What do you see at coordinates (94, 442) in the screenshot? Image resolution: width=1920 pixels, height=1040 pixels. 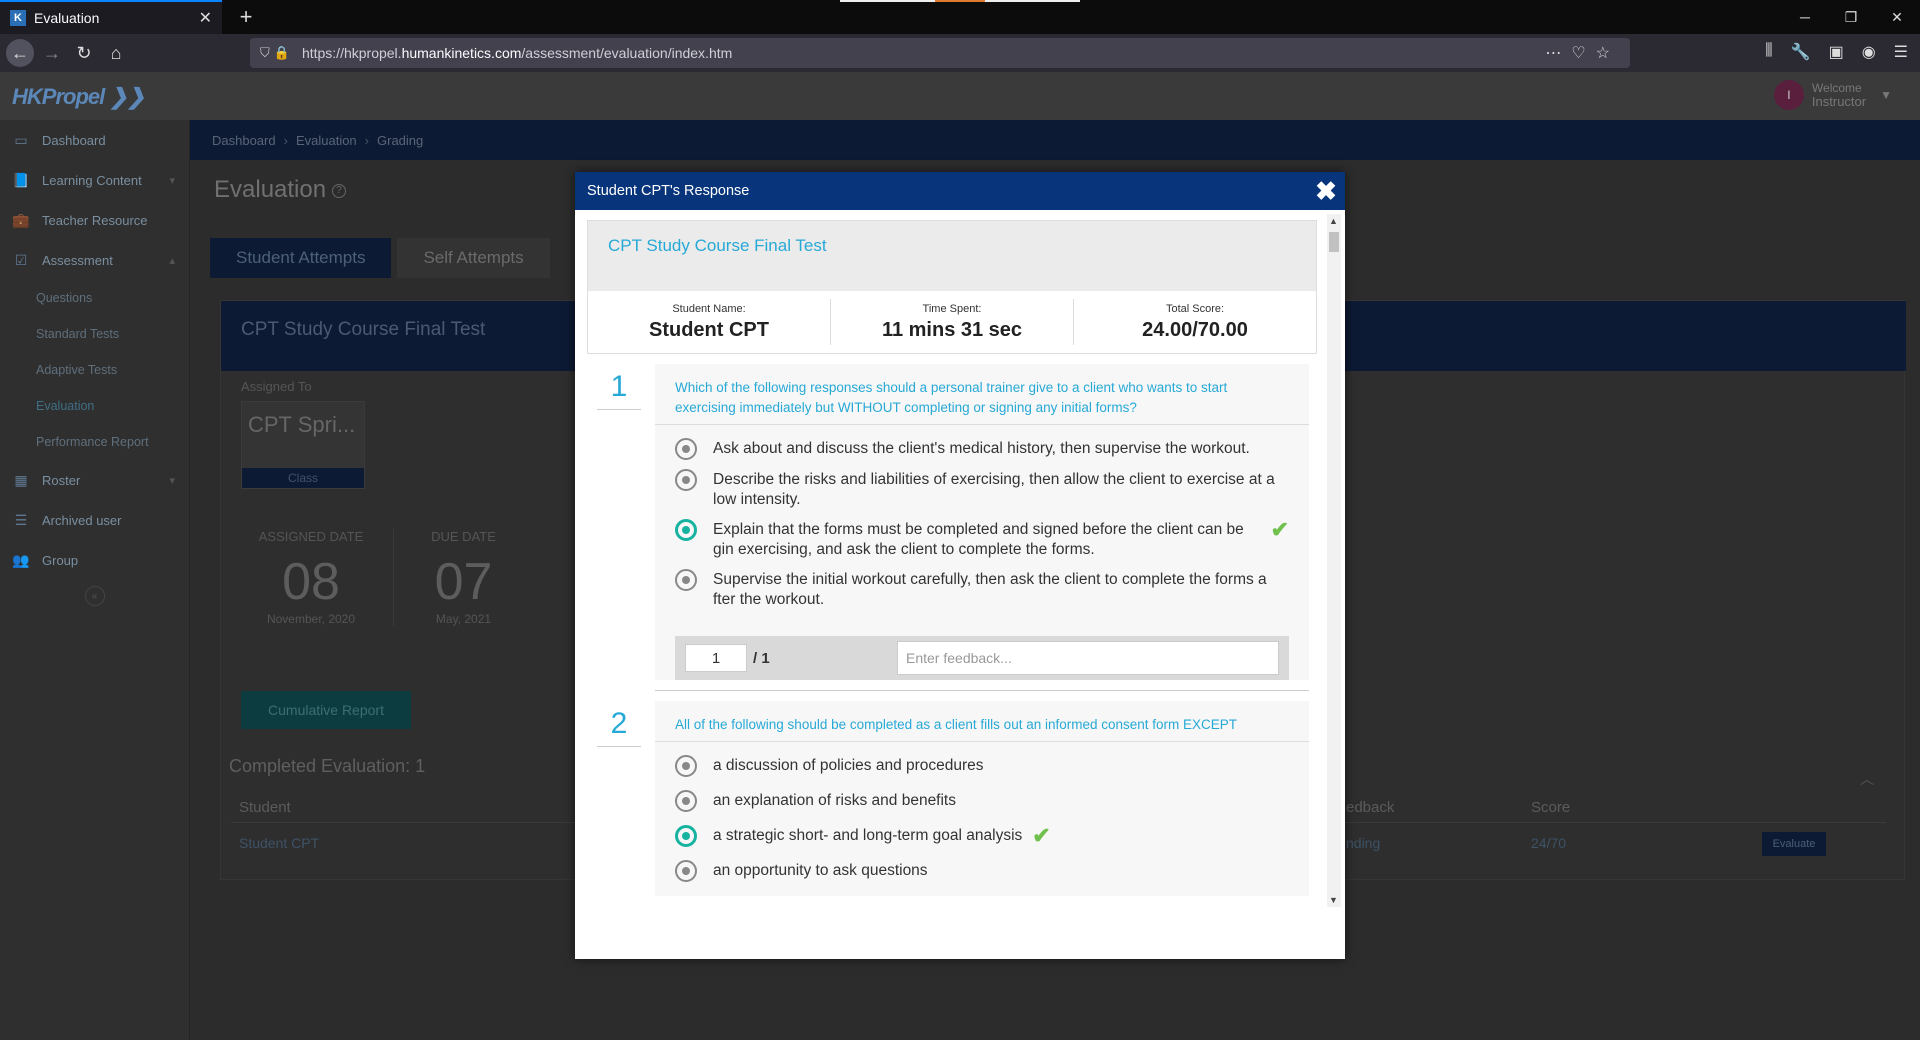 I see `sidebar-sub-performance-report: Performance Report` at bounding box center [94, 442].